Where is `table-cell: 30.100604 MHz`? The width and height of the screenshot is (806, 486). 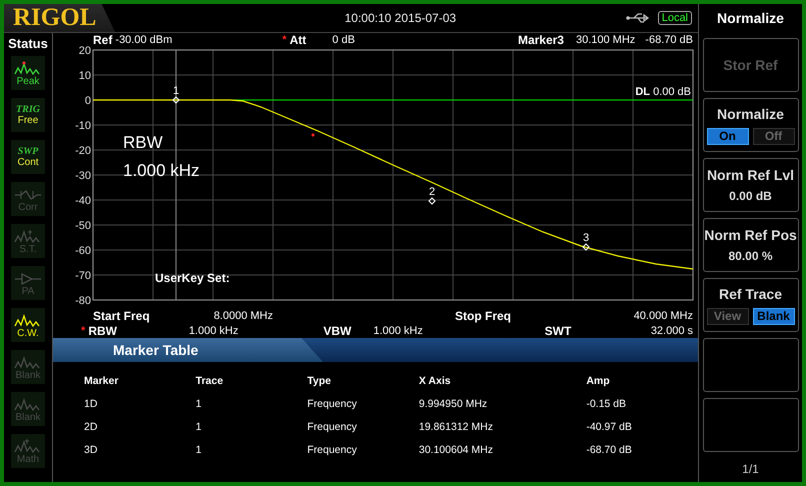
table-cell: 30.100604 MHz is located at coordinates (456, 450).